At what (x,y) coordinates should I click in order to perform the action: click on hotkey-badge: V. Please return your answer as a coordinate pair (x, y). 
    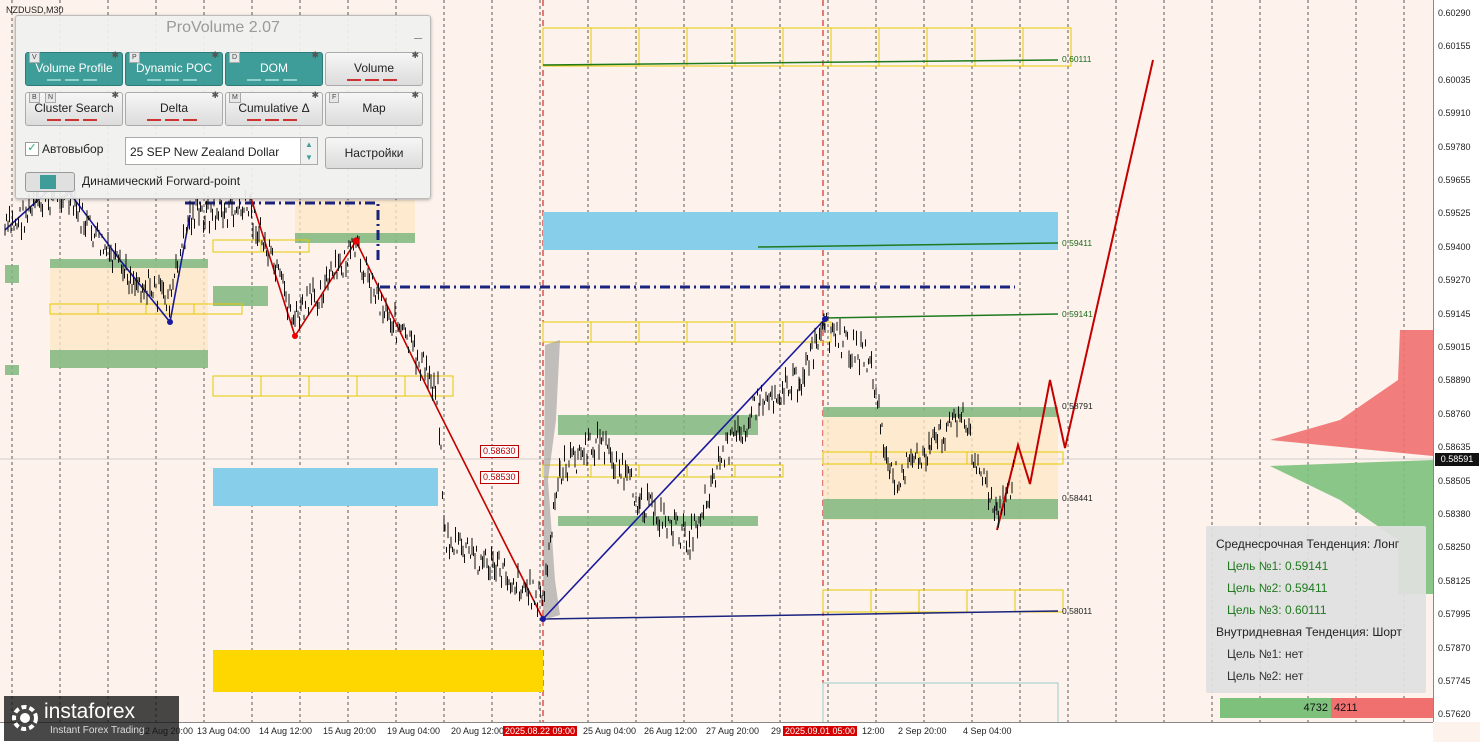
    Looking at the image, I should click on (34, 57).